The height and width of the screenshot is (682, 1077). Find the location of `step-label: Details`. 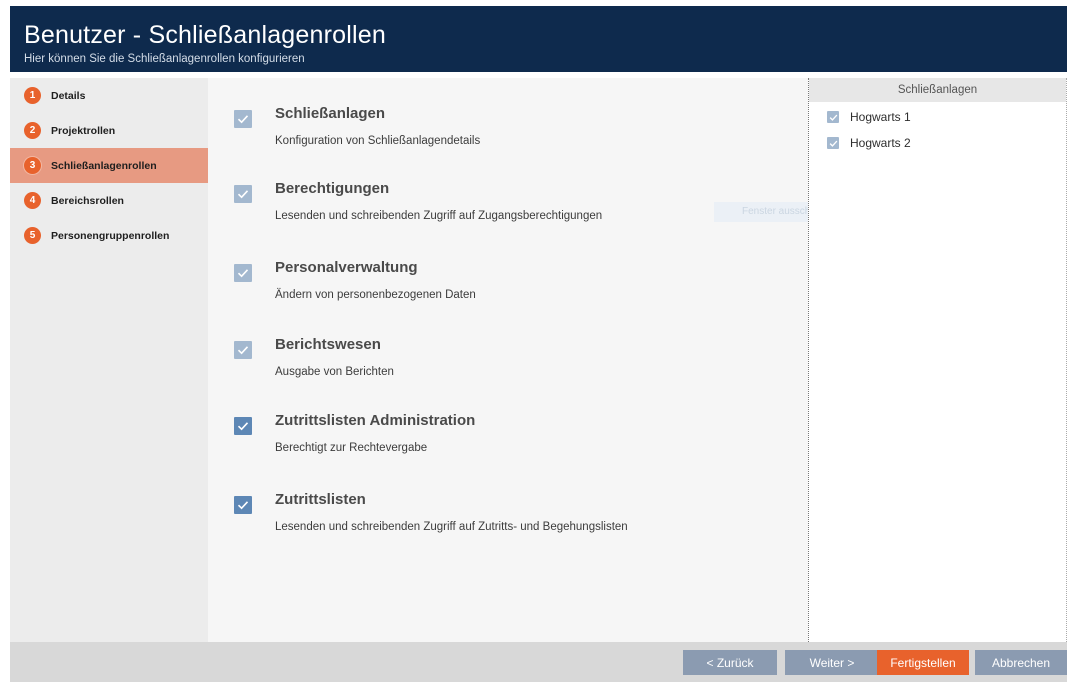

step-label: Details is located at coordinates (68, 95).